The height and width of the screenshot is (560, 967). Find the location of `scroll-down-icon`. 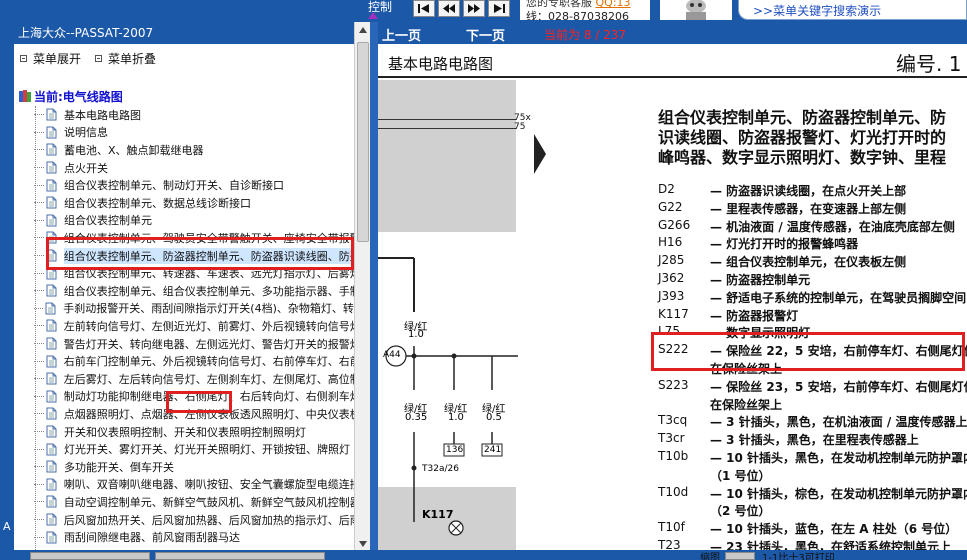

scroll-down-icon is located at coordinates (363, 544).